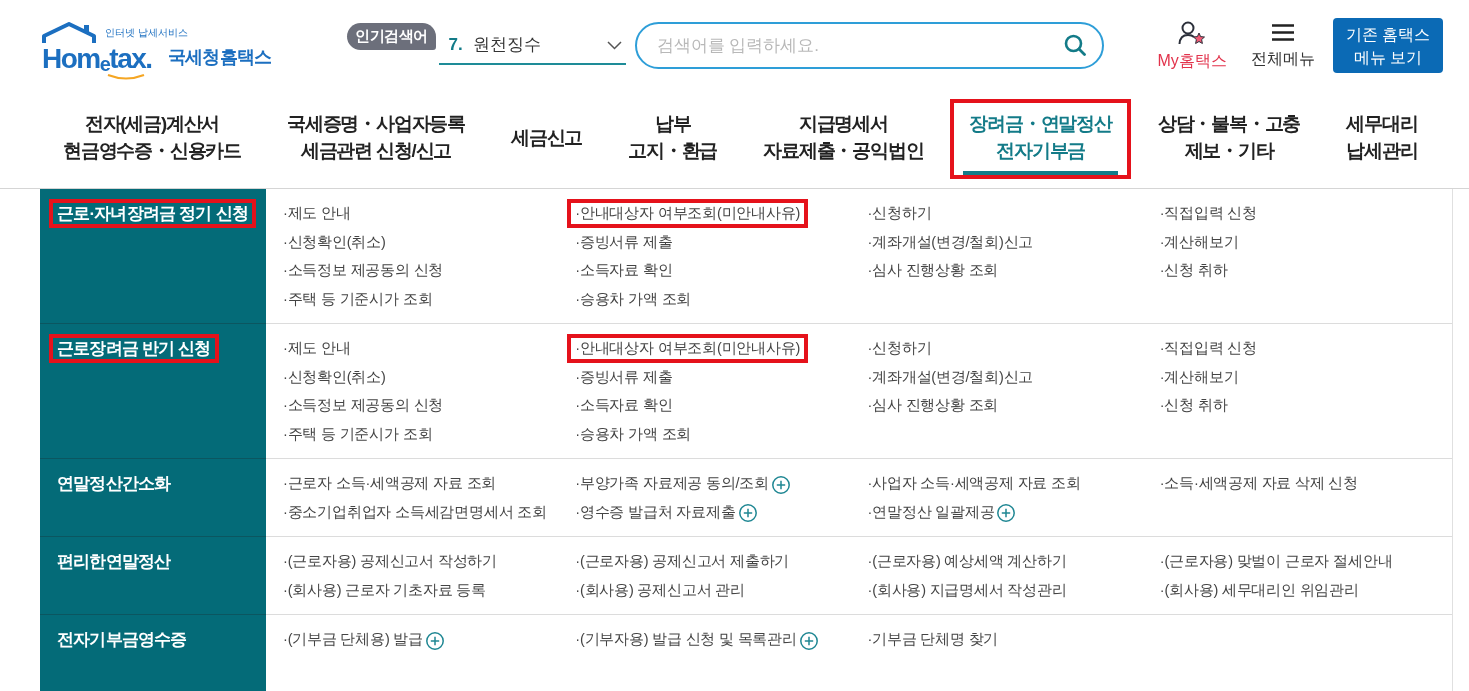 Image resolution: width=1469 pixels, height=691 pixels. I want to click on menu-link: ·(기부자용) 발급 신청 및 목록관리, so click(686, 639).